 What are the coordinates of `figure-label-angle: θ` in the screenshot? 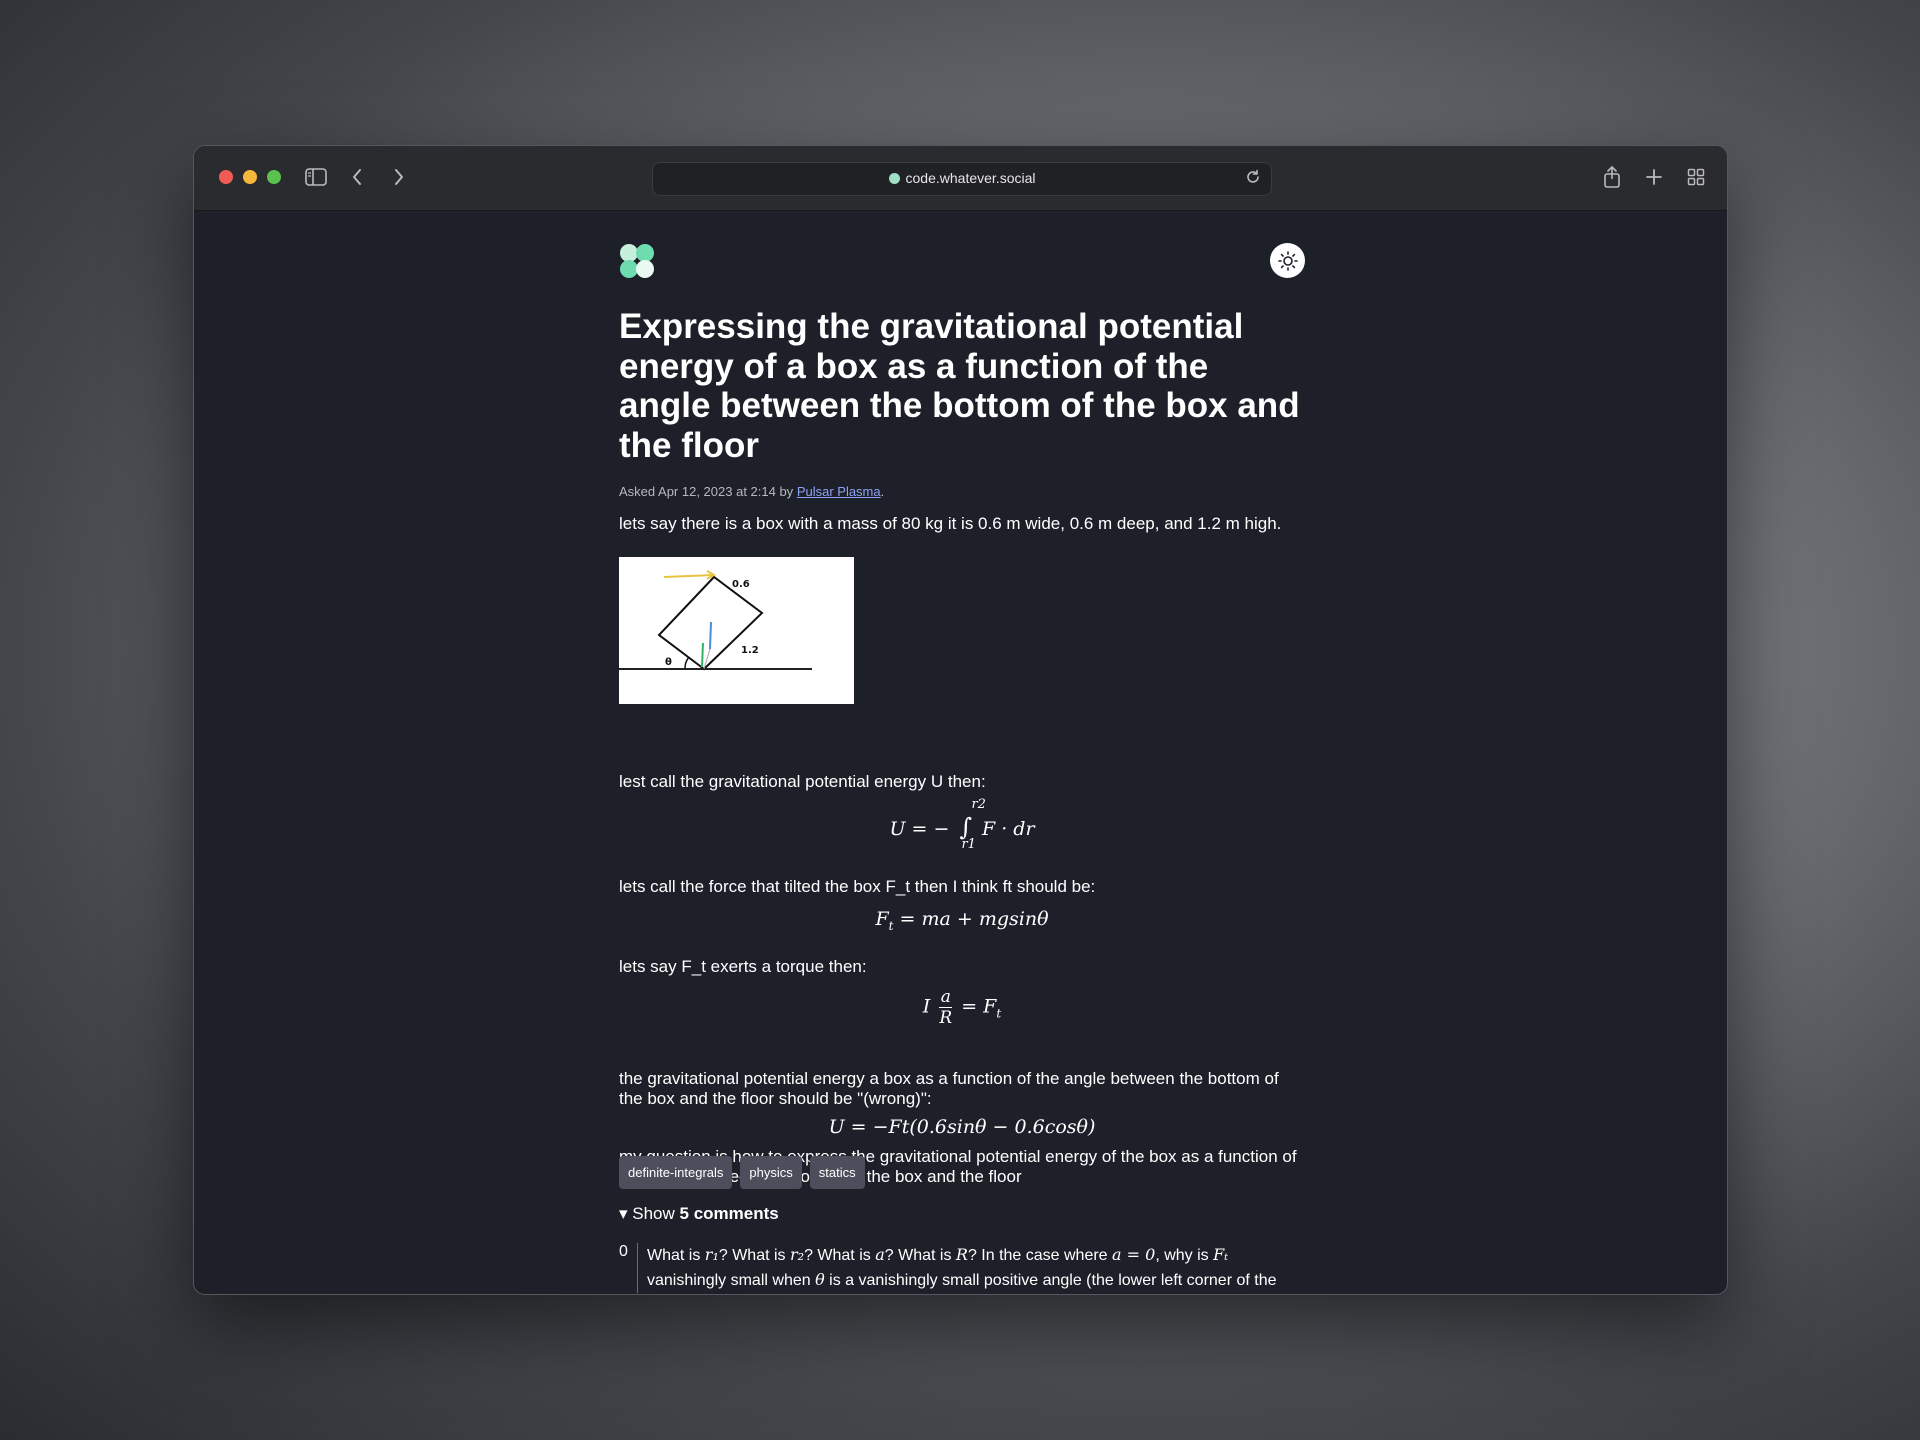 It's located at (668, 662).